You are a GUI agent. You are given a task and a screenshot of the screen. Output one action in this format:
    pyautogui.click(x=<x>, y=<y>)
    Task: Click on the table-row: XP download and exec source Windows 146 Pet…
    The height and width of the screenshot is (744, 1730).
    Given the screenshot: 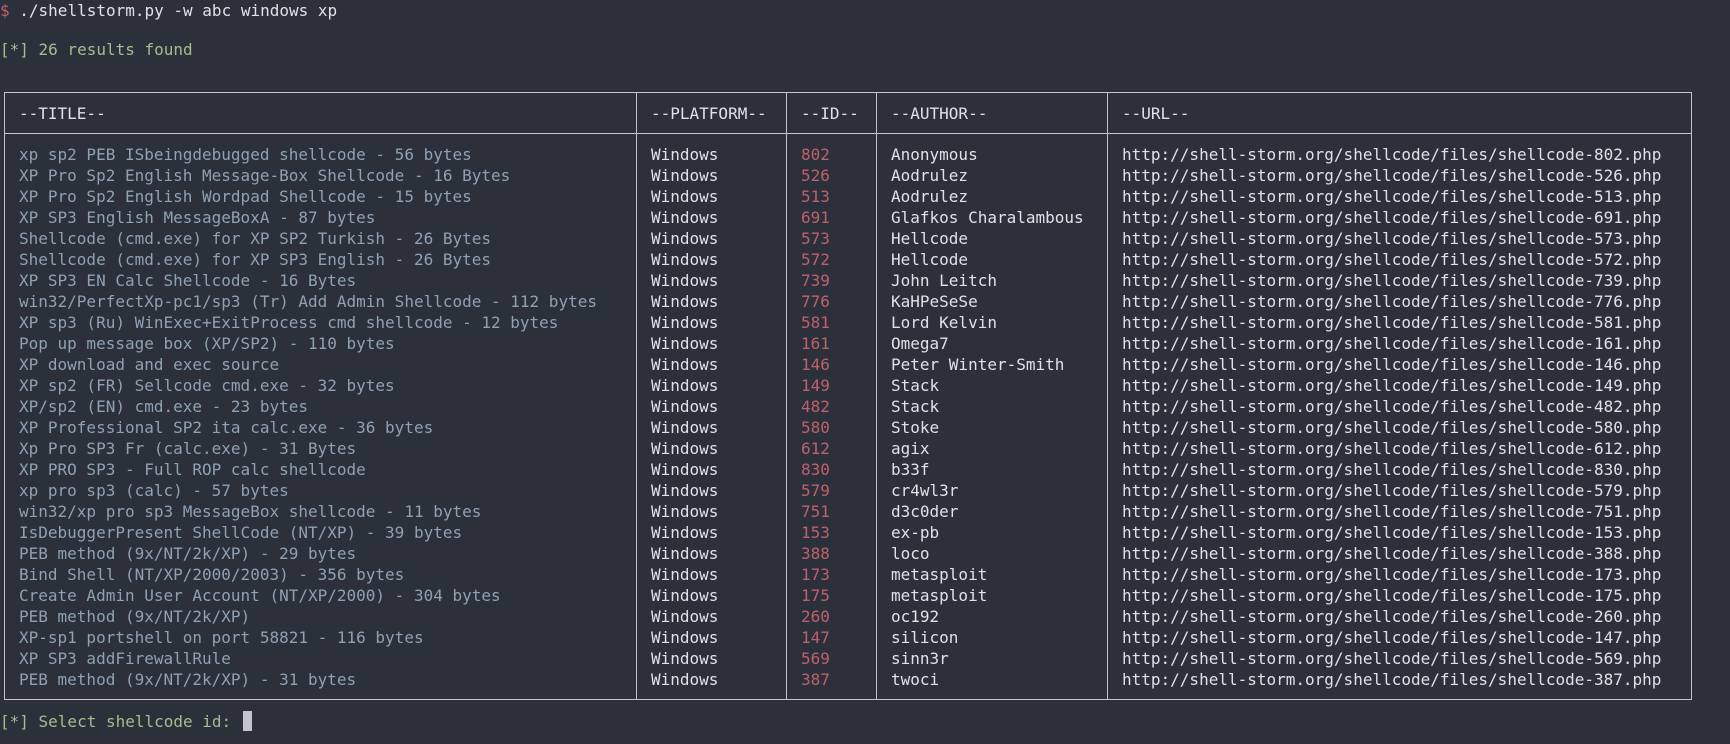 What is the action you would take?
    pyautogui.click(x=848, y=364)
    